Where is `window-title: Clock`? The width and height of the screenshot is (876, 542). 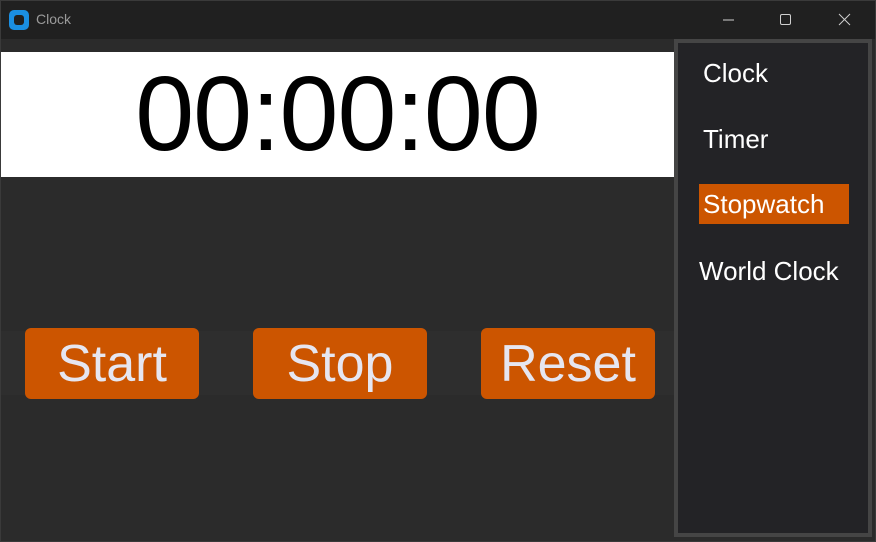 window-title: Clock is located at coordinates (54, 19).